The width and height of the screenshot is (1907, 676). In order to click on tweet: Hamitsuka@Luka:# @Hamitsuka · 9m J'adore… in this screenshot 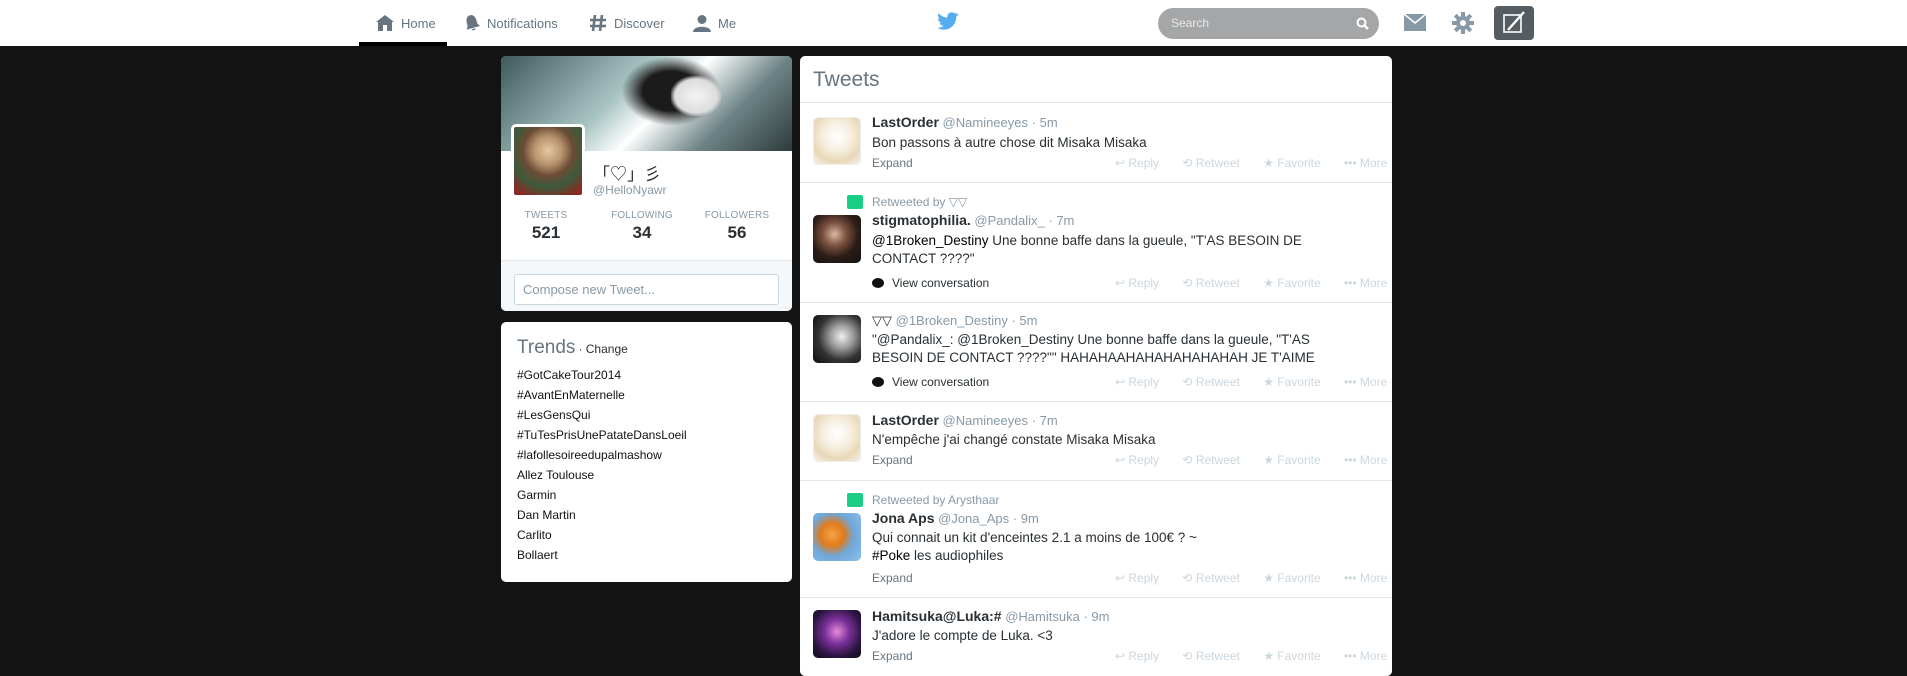, I will do `click(1096, 637)`.